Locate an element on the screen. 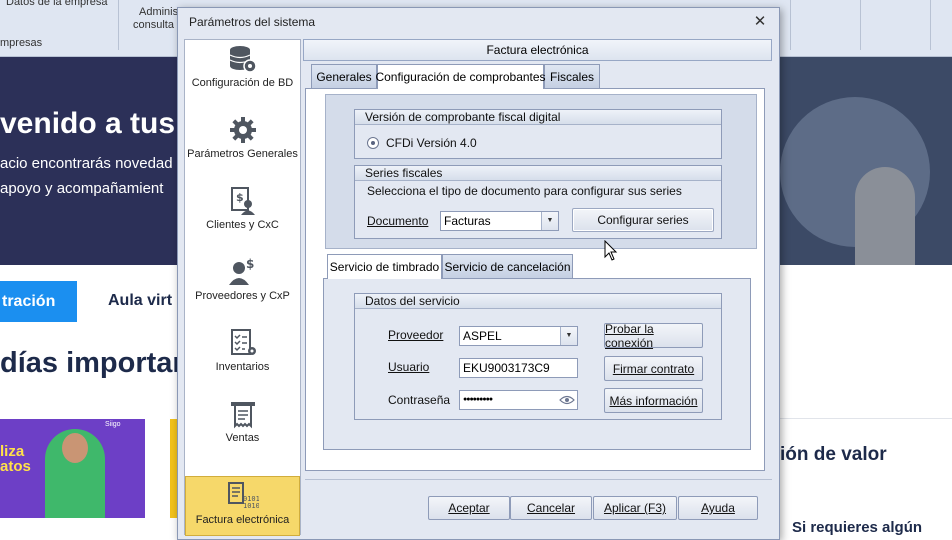 The height and width of the screenshot is (540, 952). test-connection-label: Probar la conexión is located at coordinates (629, 335).